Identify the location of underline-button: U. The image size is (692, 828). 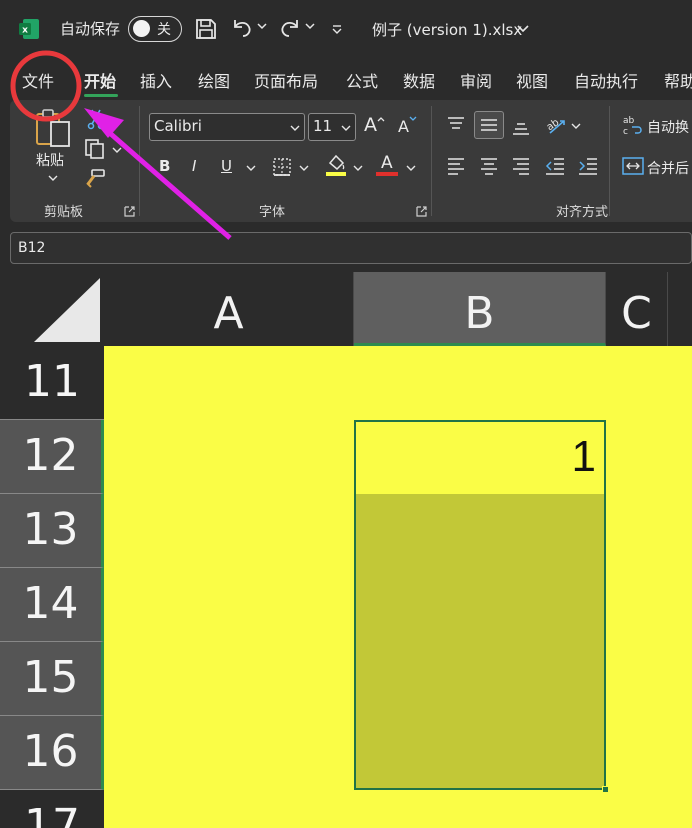
(226, 166).